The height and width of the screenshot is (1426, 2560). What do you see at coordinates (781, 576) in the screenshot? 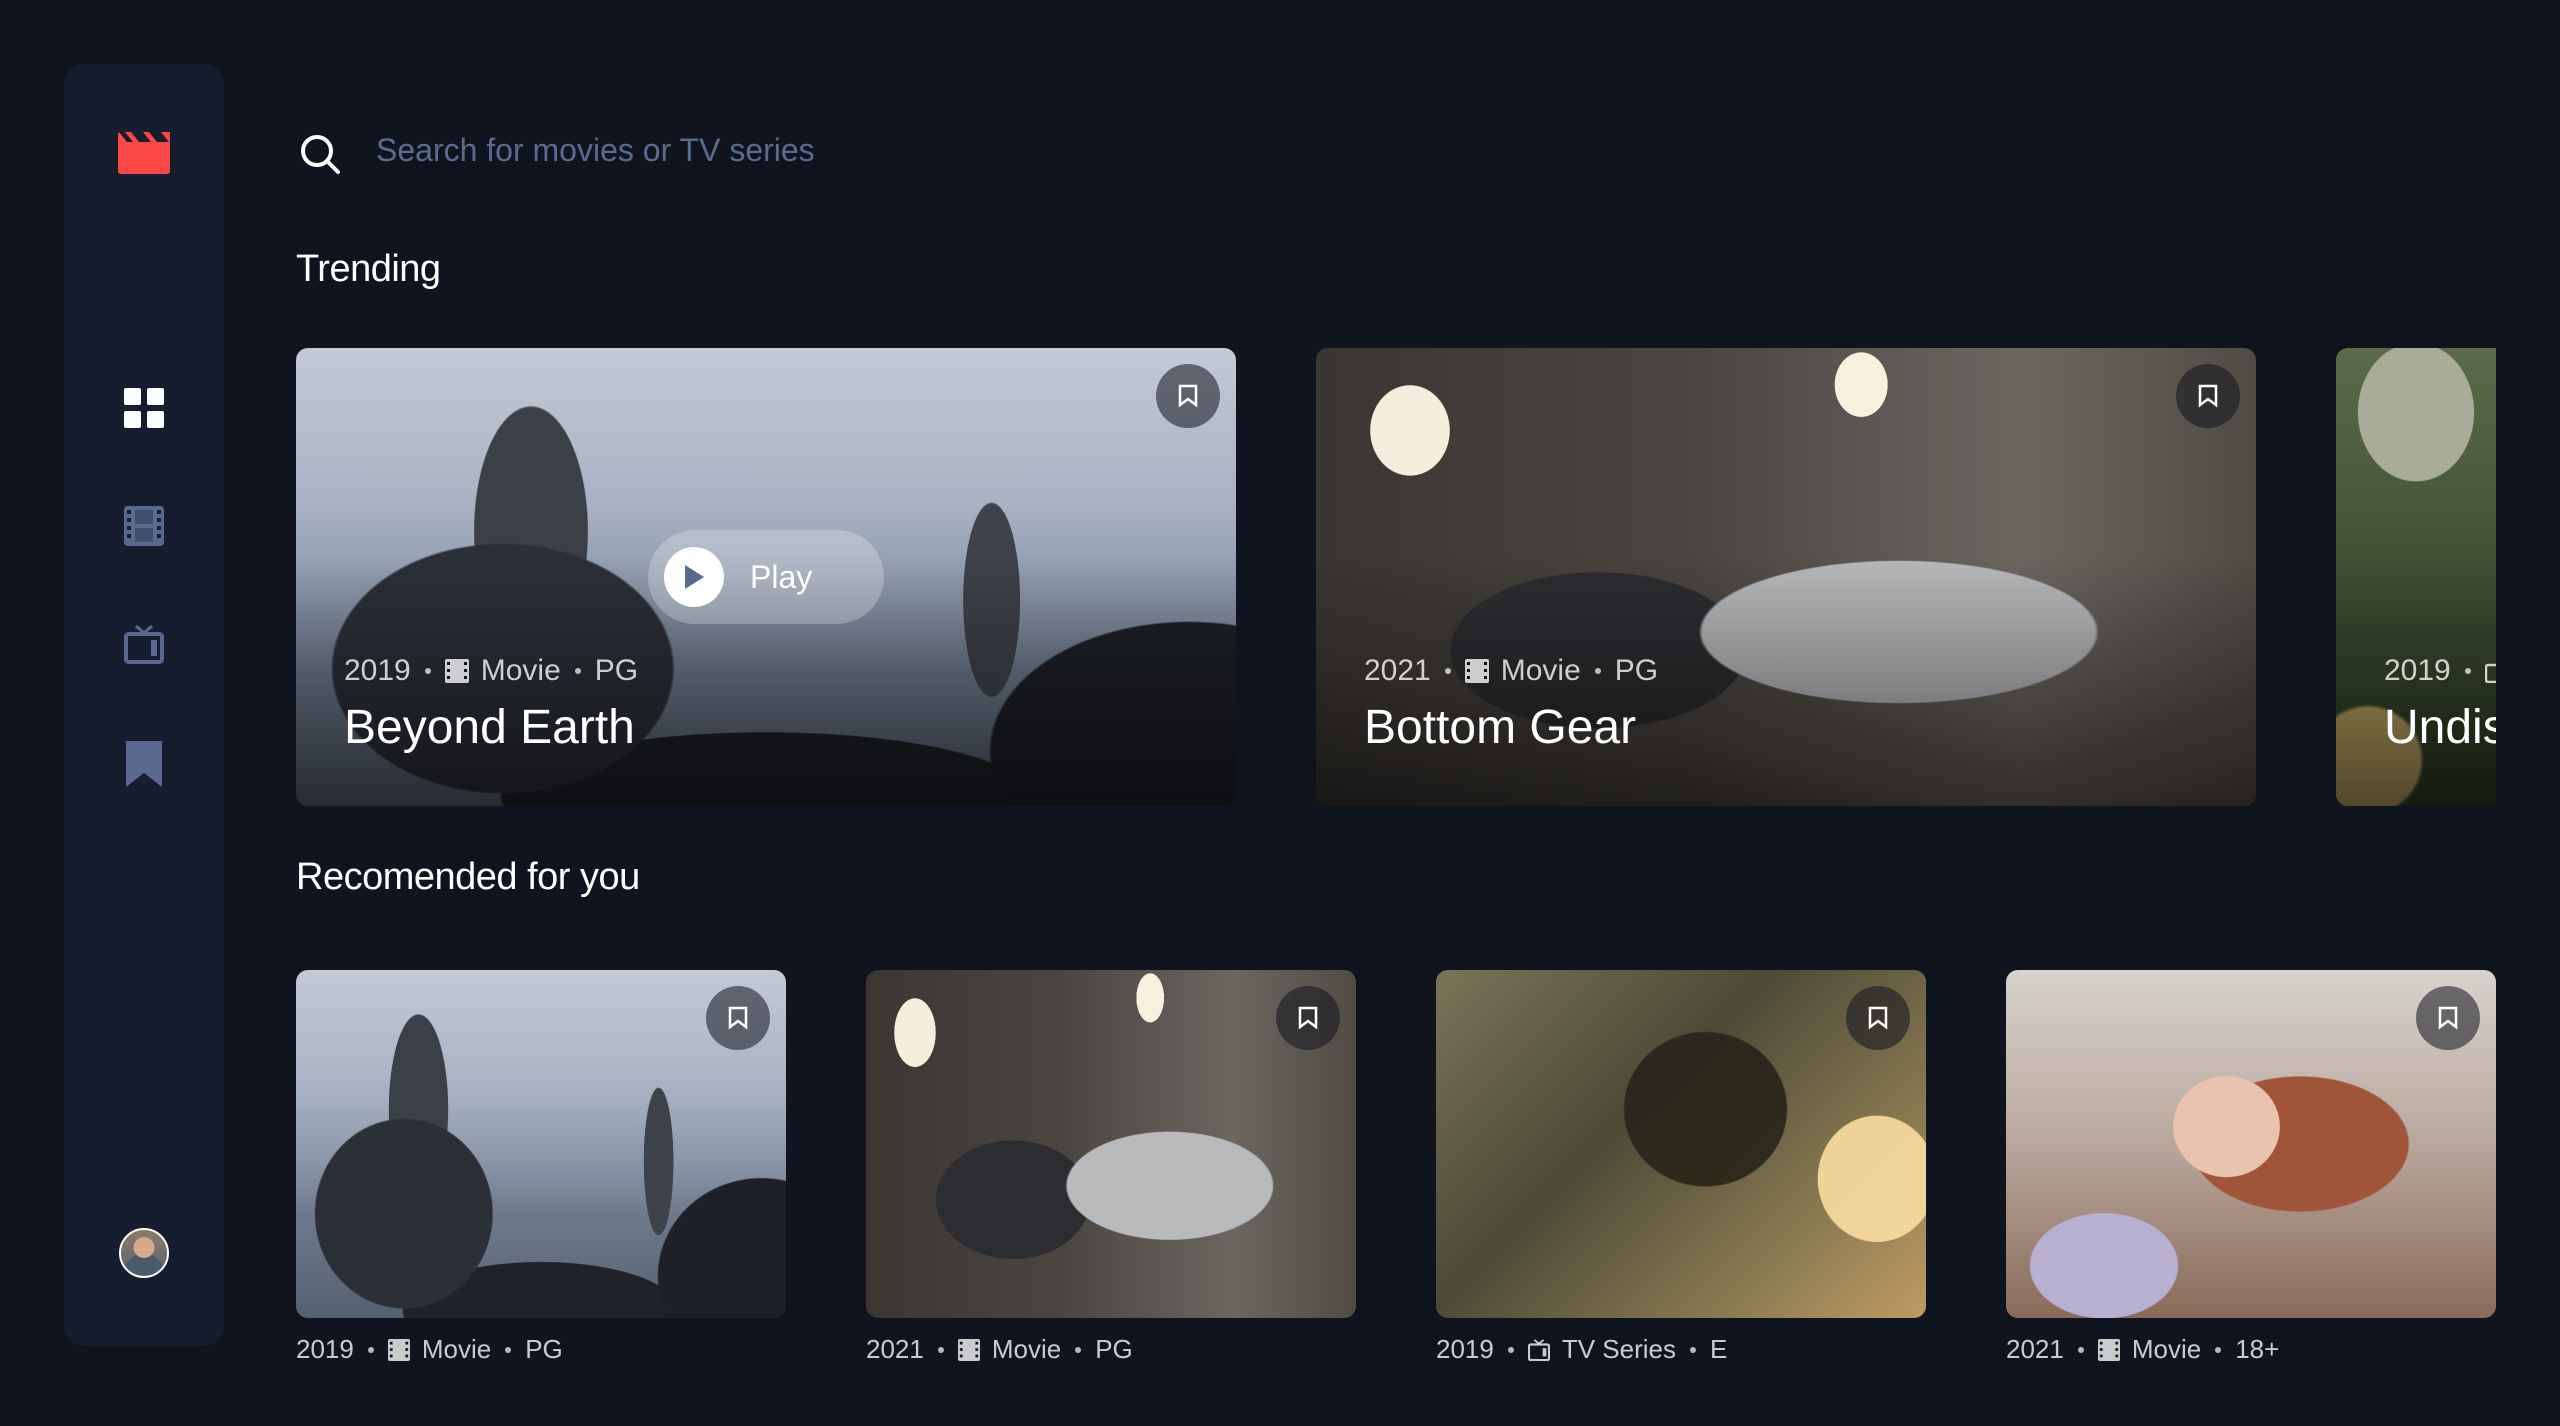
I see `play-label: Play` at bounding box center [781, 576].